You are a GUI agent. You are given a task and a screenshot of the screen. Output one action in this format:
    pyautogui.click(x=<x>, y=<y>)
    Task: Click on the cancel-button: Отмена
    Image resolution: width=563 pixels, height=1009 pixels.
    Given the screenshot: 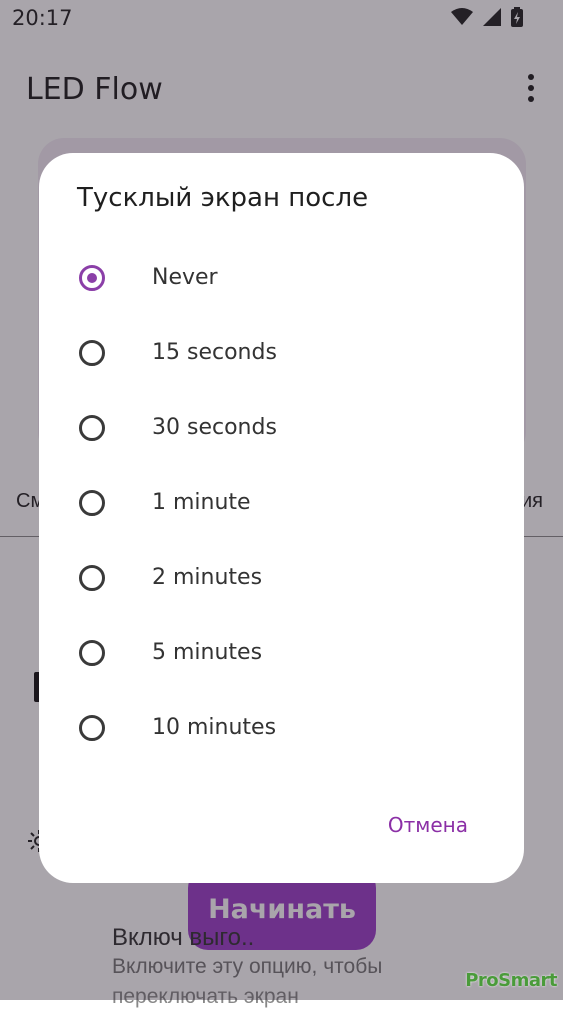 What is the action you would take?
    pyautogui.click(x=428, y=825)
    